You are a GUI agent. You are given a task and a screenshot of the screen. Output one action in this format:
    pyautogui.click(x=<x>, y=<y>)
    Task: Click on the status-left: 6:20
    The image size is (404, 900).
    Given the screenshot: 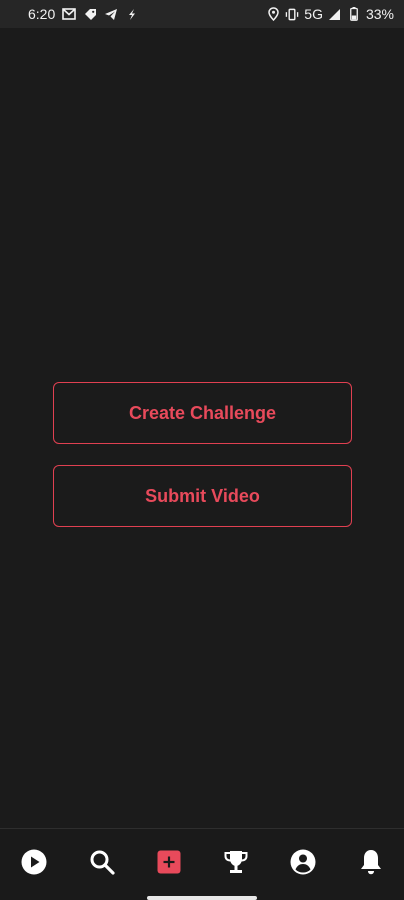 What is the action you would take?
    pyautogui.click(x=83, y=14)
    